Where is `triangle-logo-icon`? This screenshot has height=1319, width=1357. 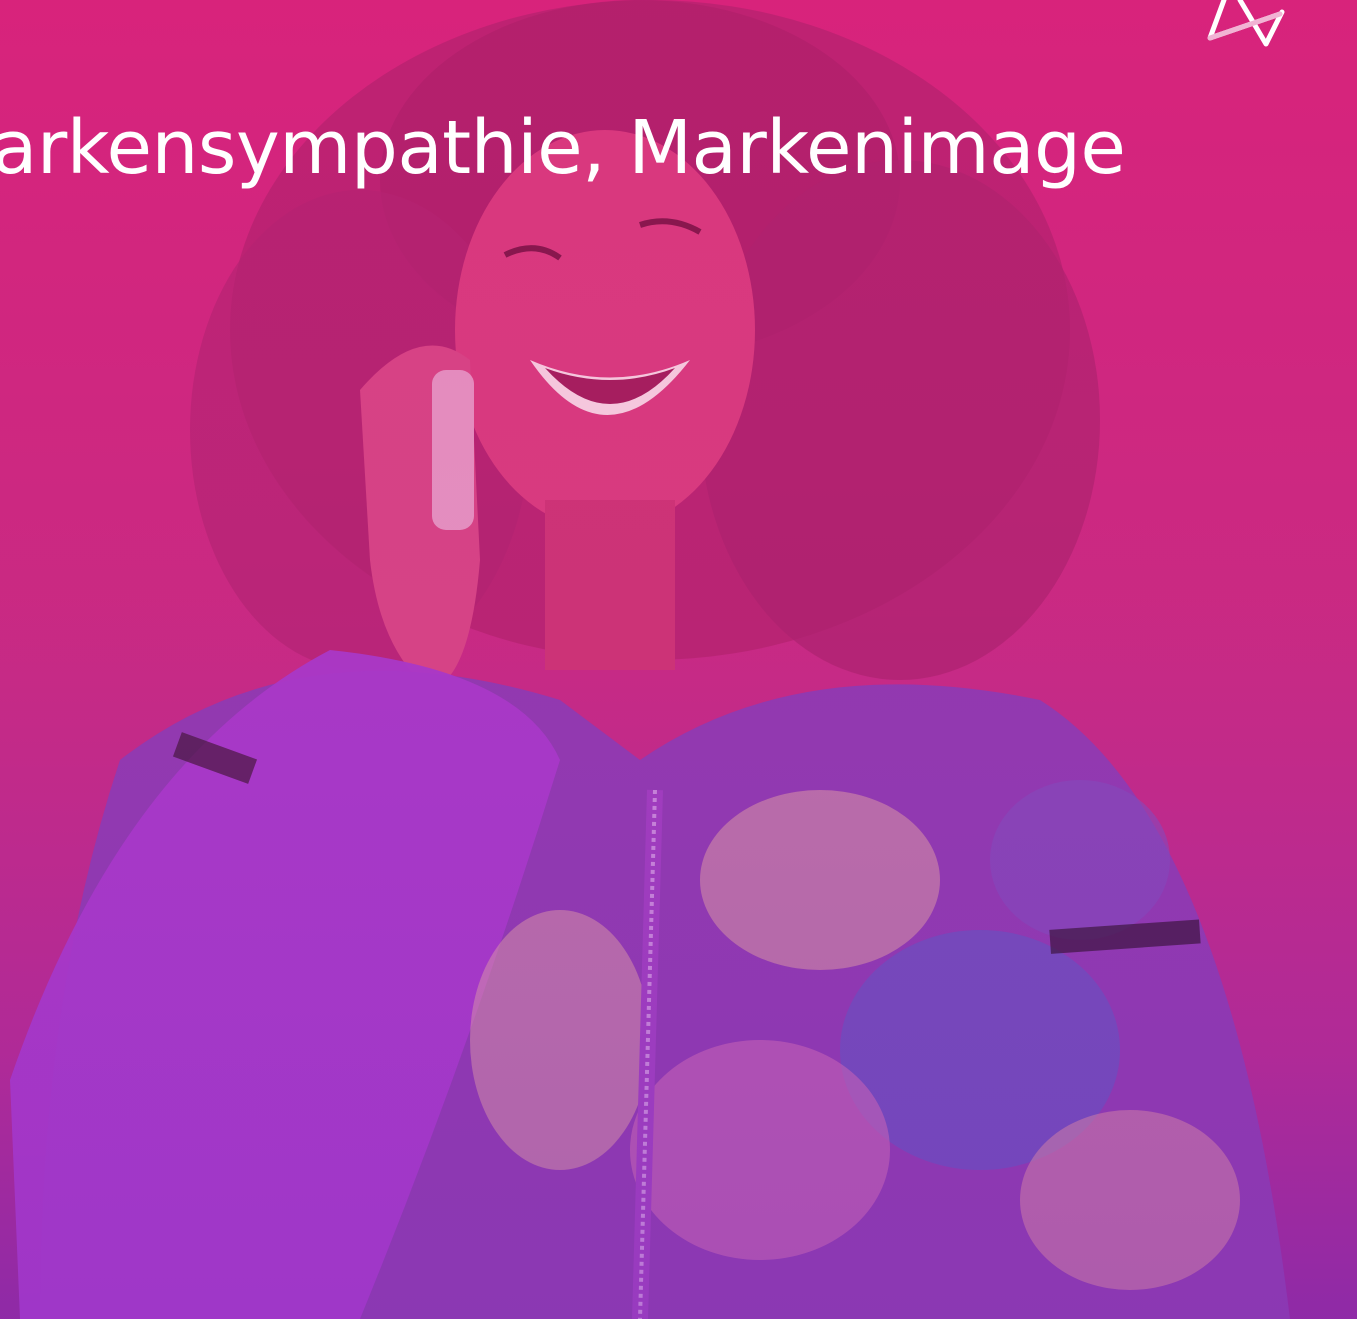 triangle-logo-icon is located at coordinates (1245, 25).